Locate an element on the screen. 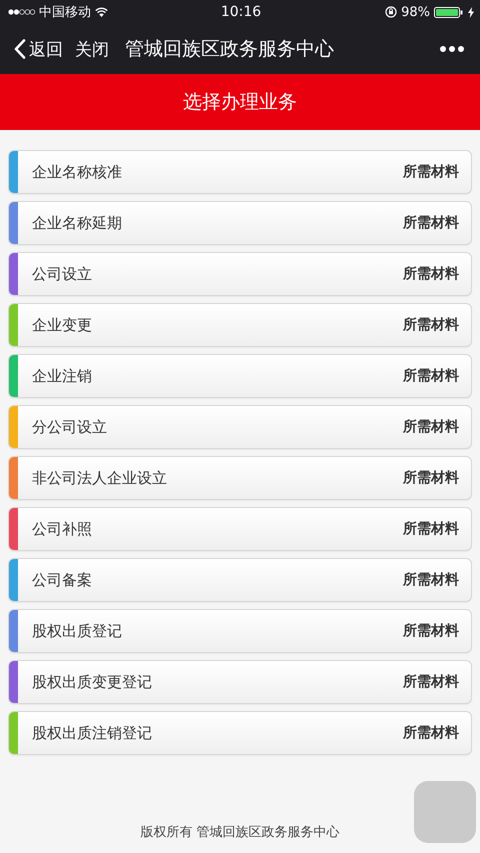  wifi-icon is located at coordinates (101, 12).